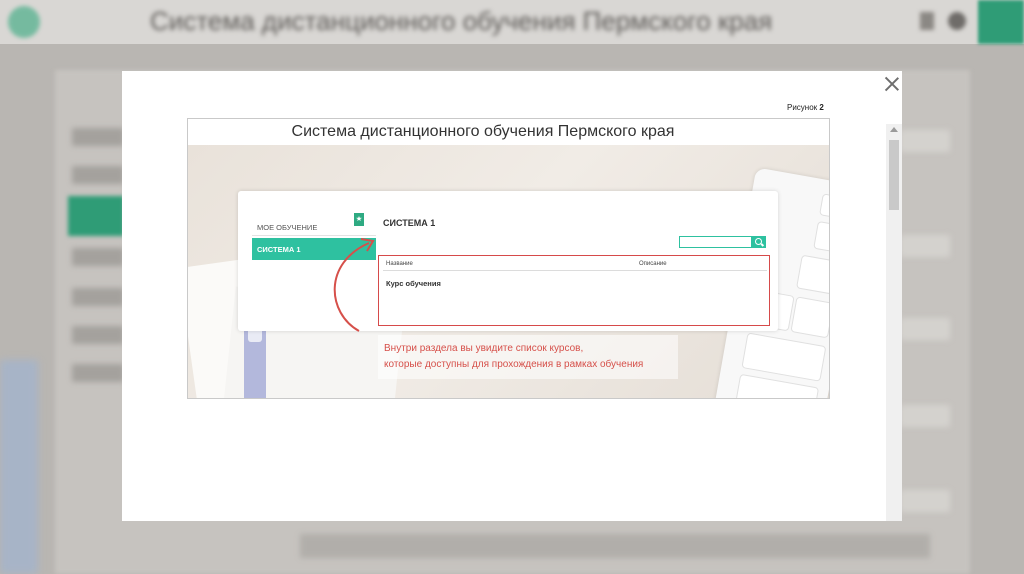 The height and width of the screenshot is (574, 1024). What do you see at coordinates (24, 22) in the screenshot?
I see `background-logo` at bounding box center [24, 22].